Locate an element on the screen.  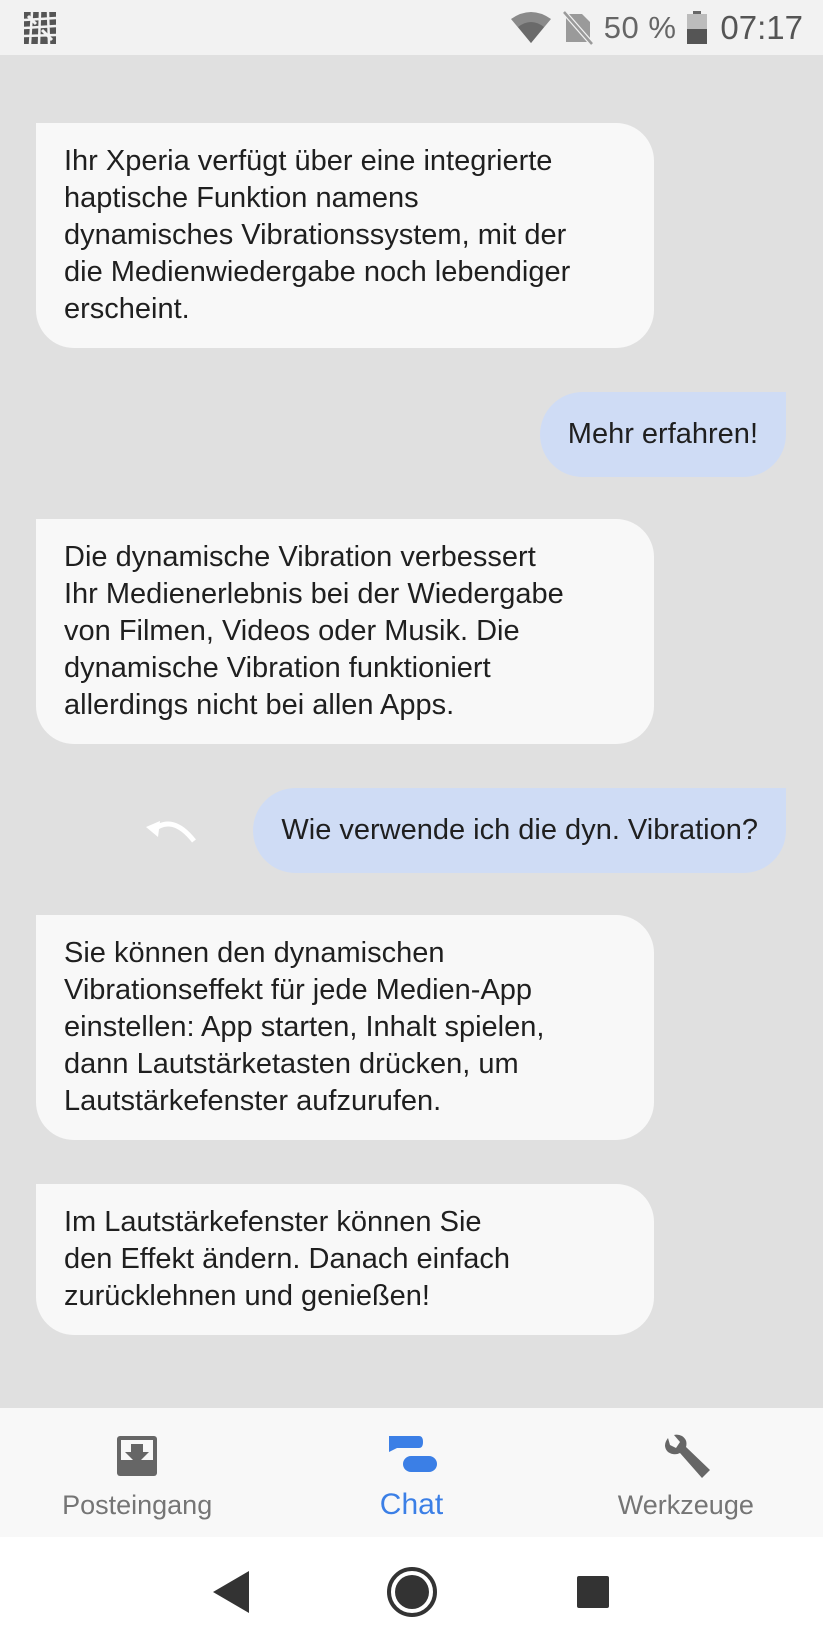
home-icon is located at coordinates (411, 1591).